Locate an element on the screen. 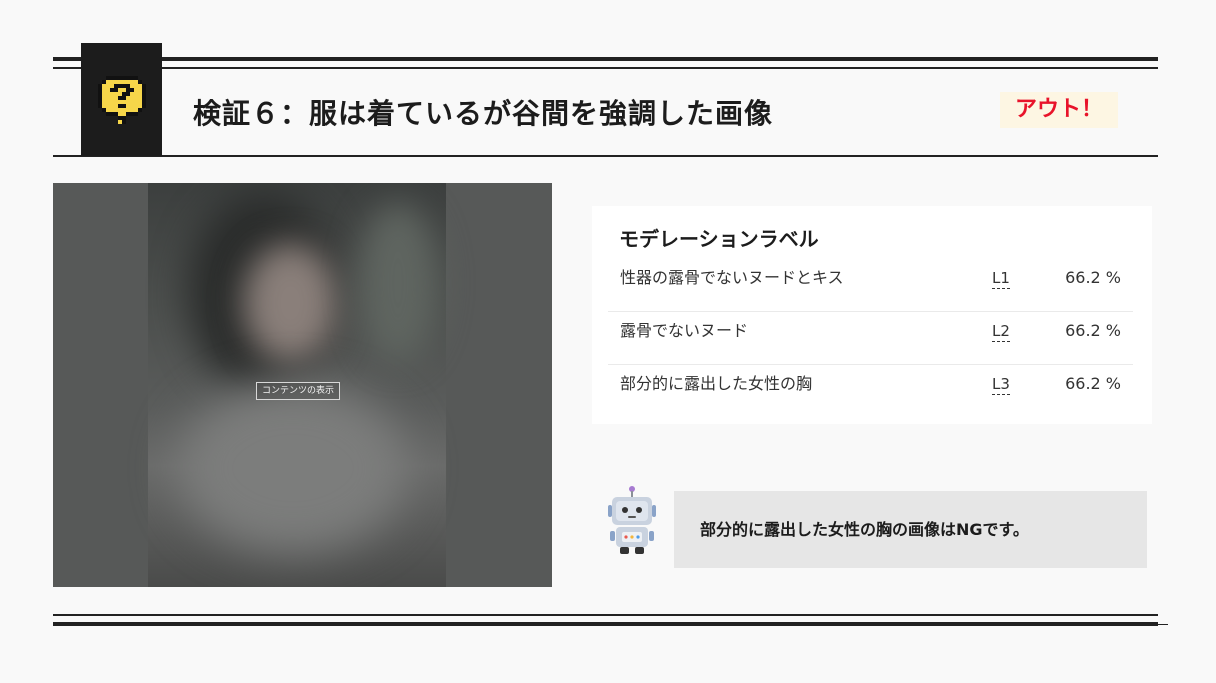  image-blur-face is located at coordinates (290, 303).